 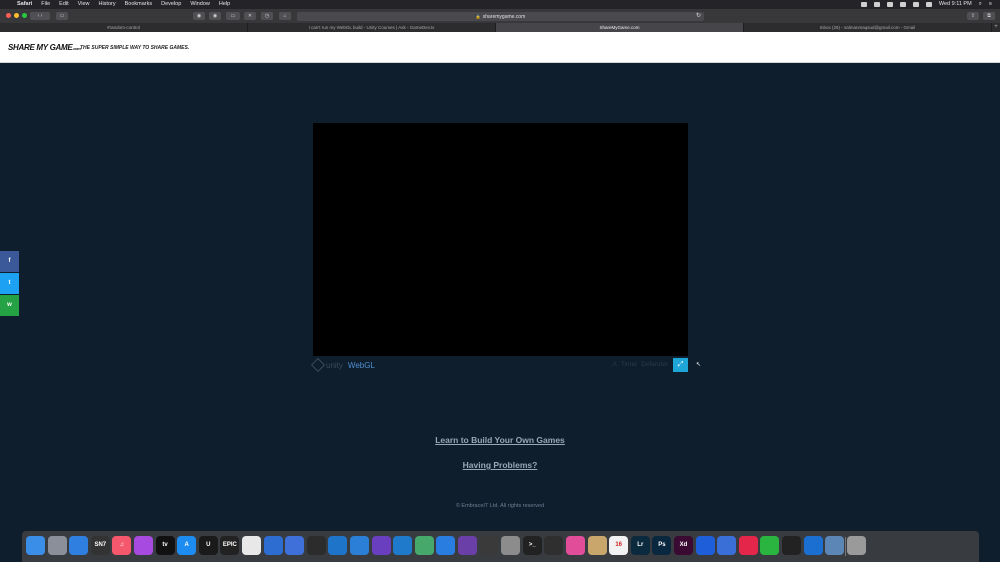 I want to click on battery-icon, so click(x=928, y=4).